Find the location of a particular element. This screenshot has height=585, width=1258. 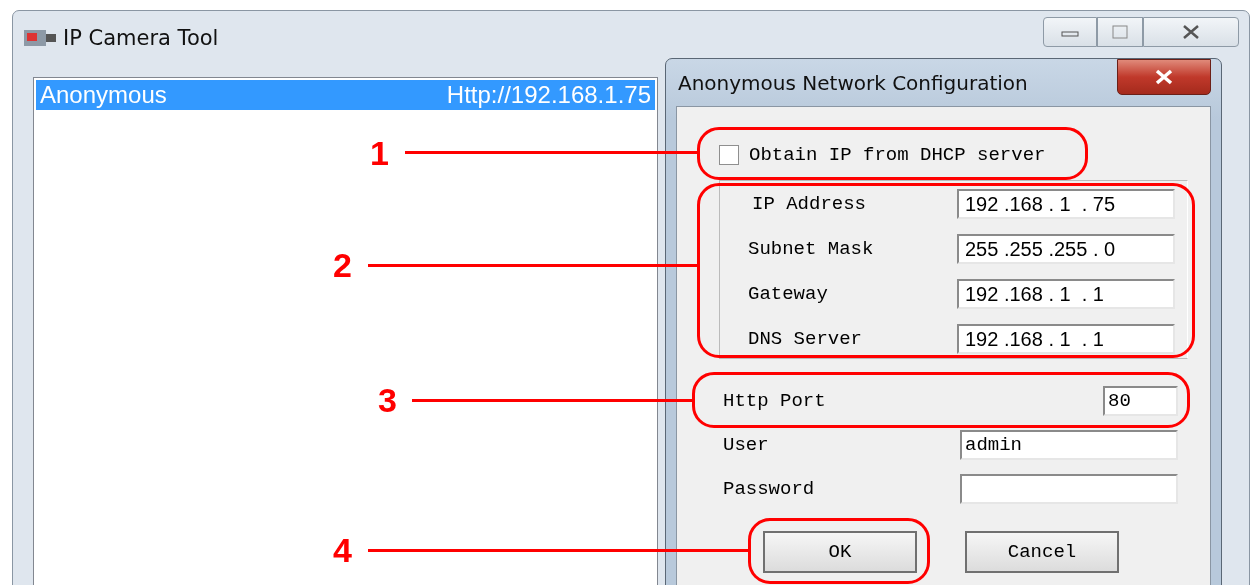

callout-number: 2 is located at coordinates (342, 265).